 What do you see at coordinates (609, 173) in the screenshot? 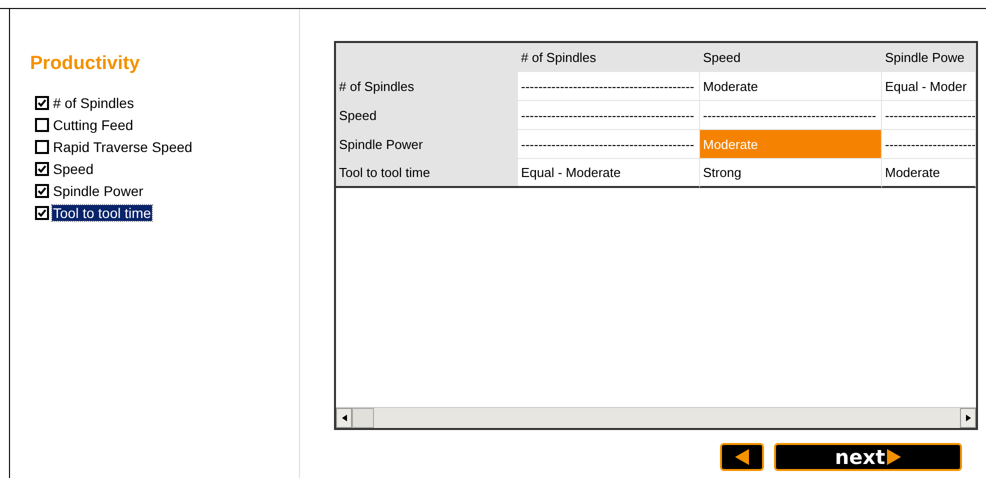
I see `table-cell: Equal - Moderate` at bounding box center [609, 173].